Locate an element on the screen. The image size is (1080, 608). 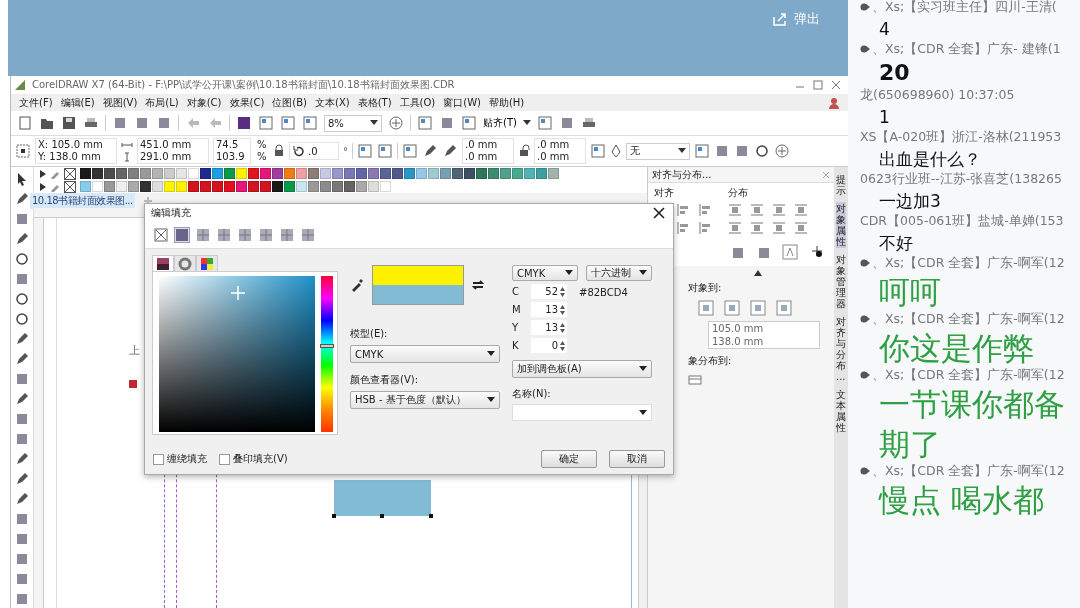
mode-dropdown: CMYK is located at coordinates (545, 273).